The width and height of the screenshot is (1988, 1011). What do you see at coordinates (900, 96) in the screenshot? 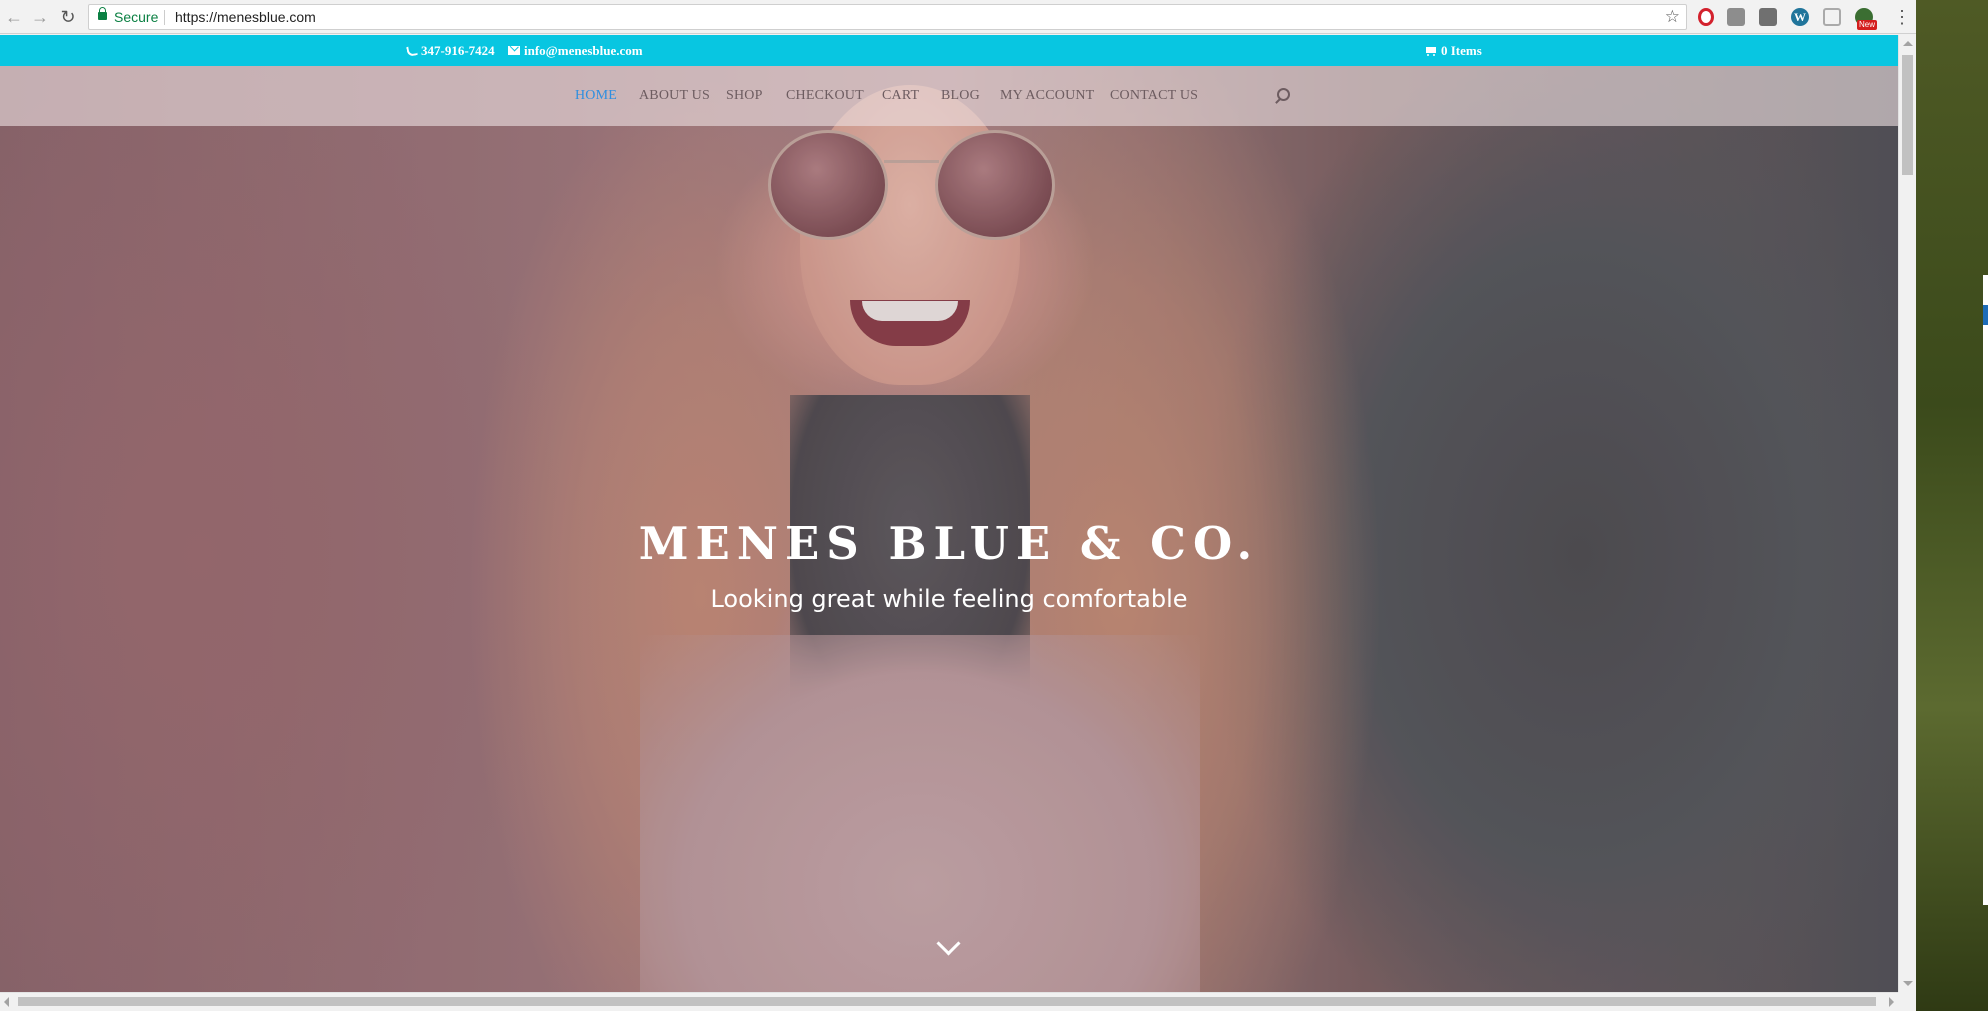
I see `nav-item-cart: CART` at bounding box center [900, 96].